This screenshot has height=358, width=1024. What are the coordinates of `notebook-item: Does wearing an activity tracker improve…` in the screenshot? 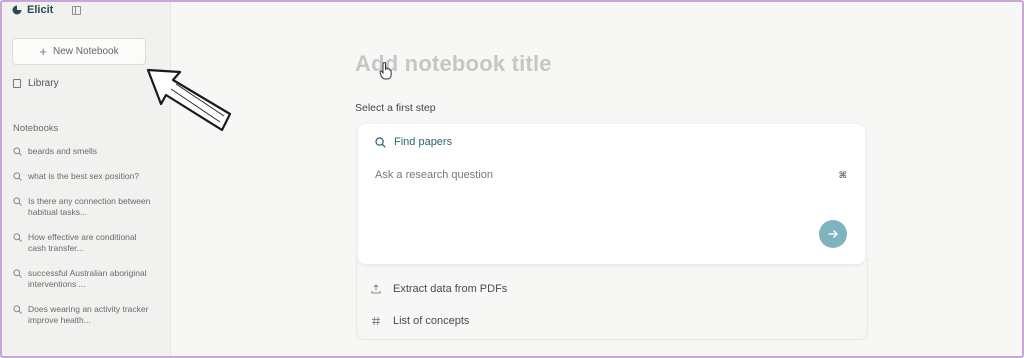 It's located at (88, 315).